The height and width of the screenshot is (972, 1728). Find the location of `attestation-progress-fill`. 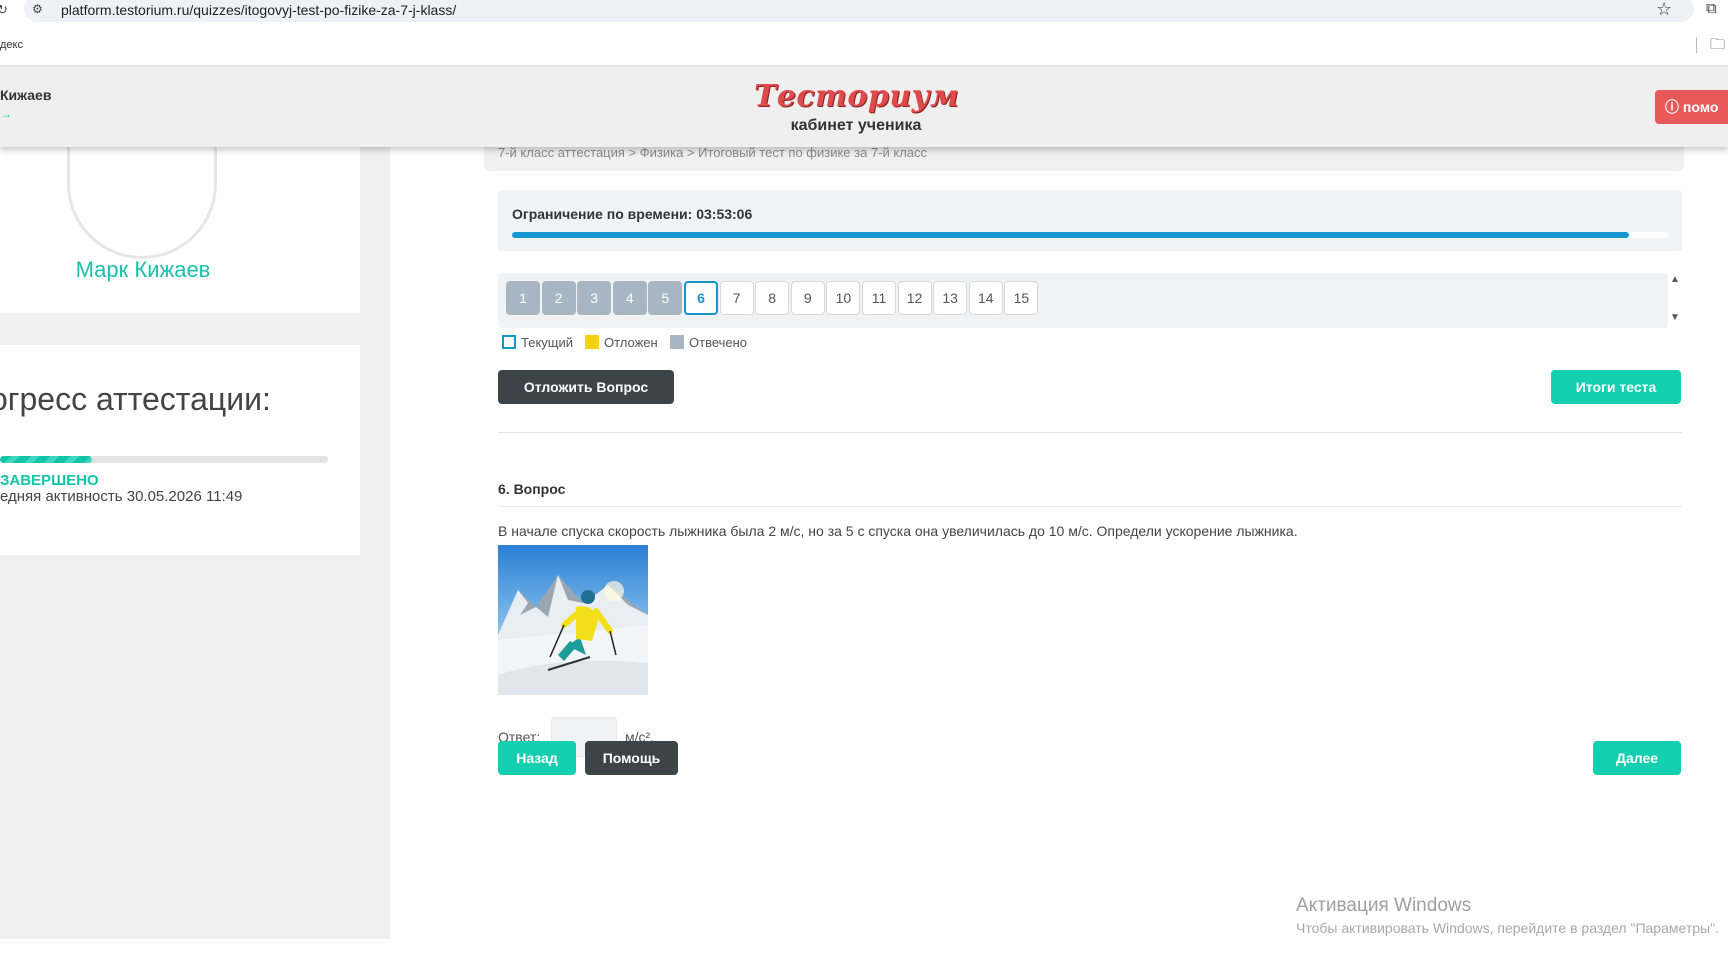

attestation-progress-fill is located at coordinates (46, 459).